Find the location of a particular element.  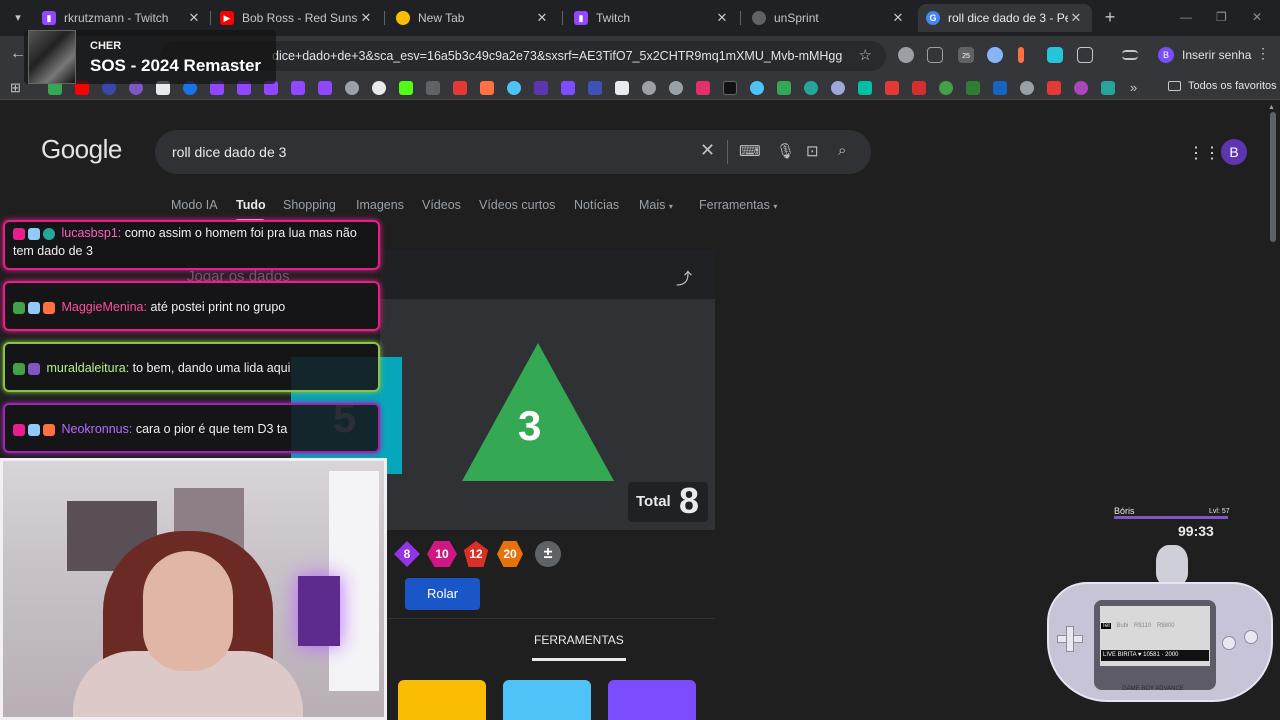

scroll-up-arrow: ▲ is located at coordinates (1271, 107).